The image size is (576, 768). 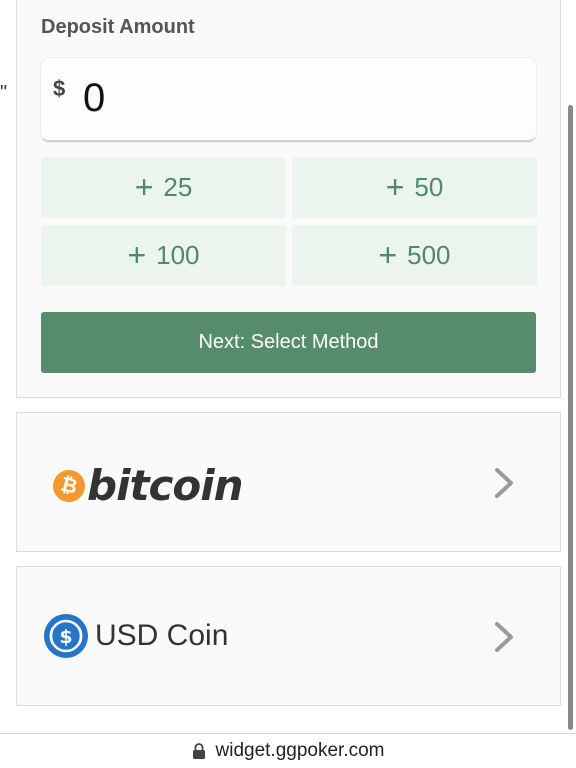 I want to click on quick-add-25-button: + 25, so click(x=163, y=187).